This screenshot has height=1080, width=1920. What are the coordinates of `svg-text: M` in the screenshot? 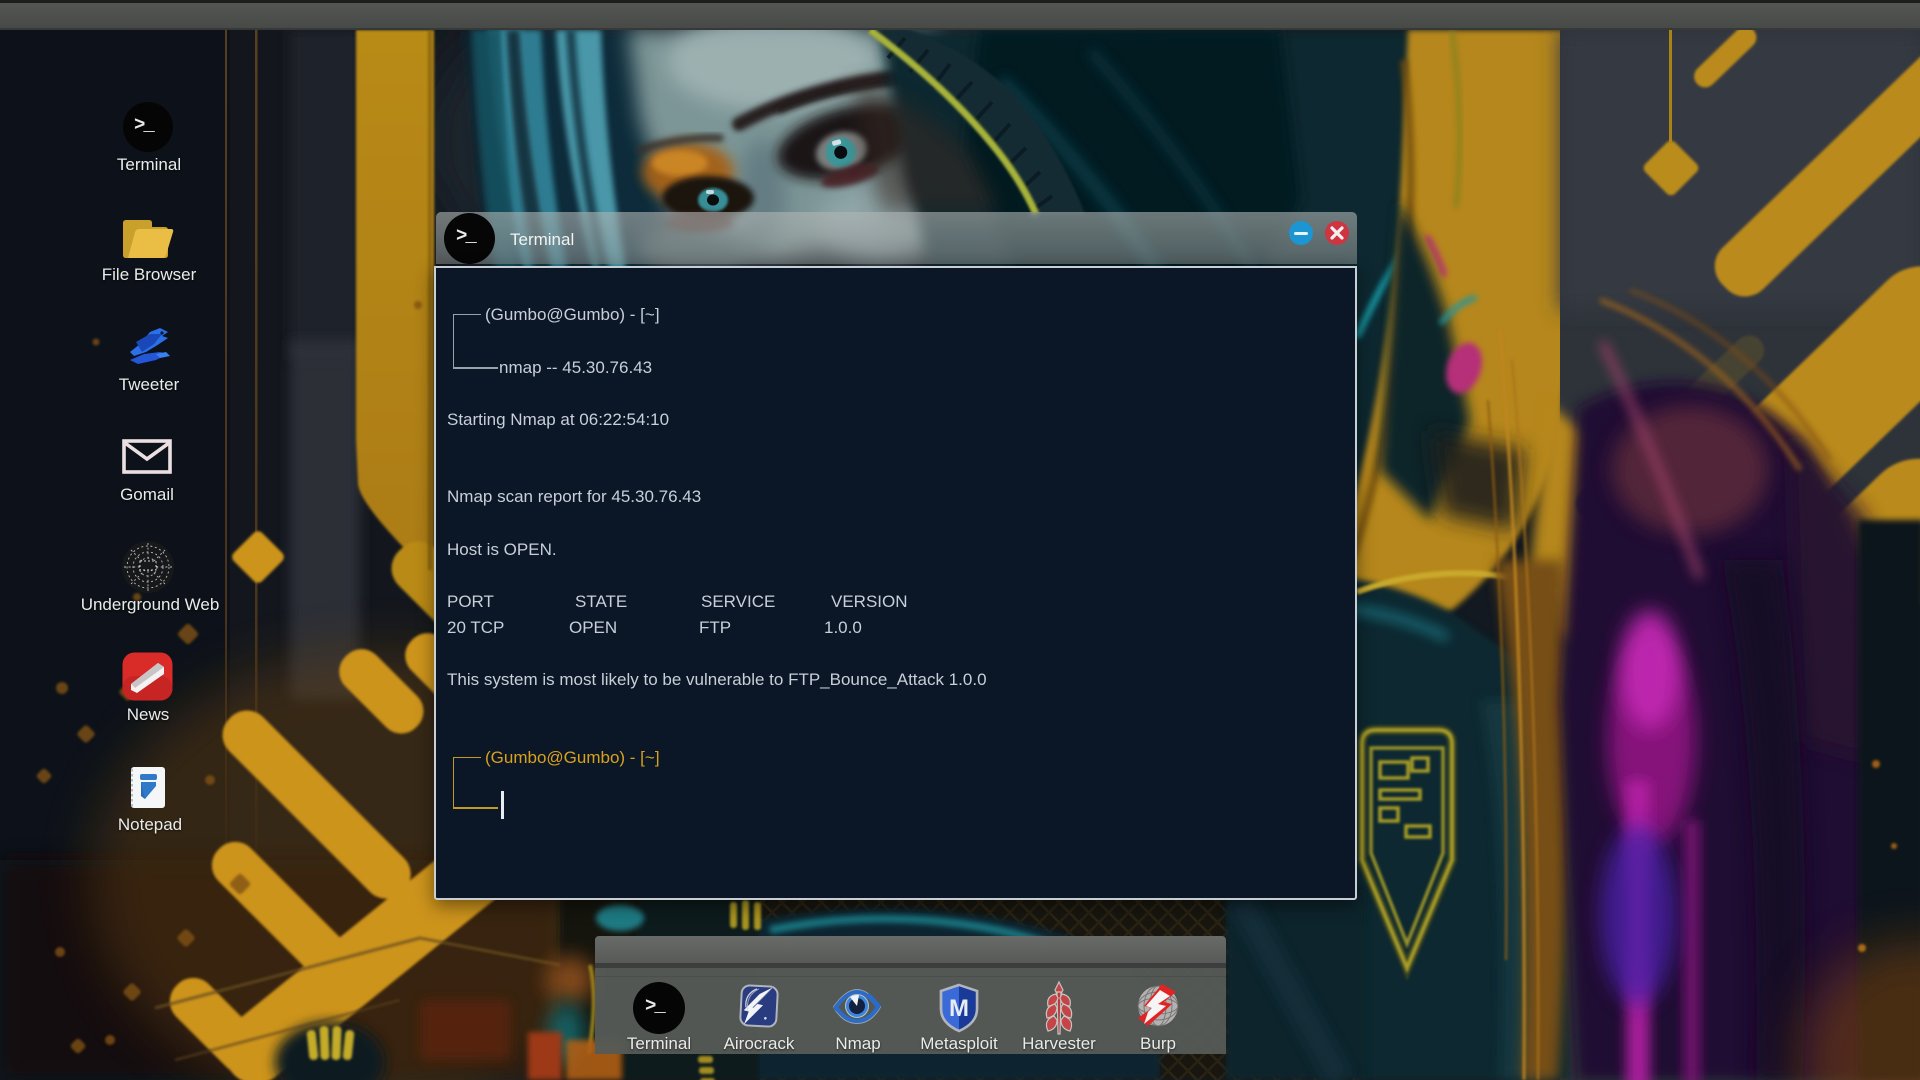 It's located at (959, 1008).